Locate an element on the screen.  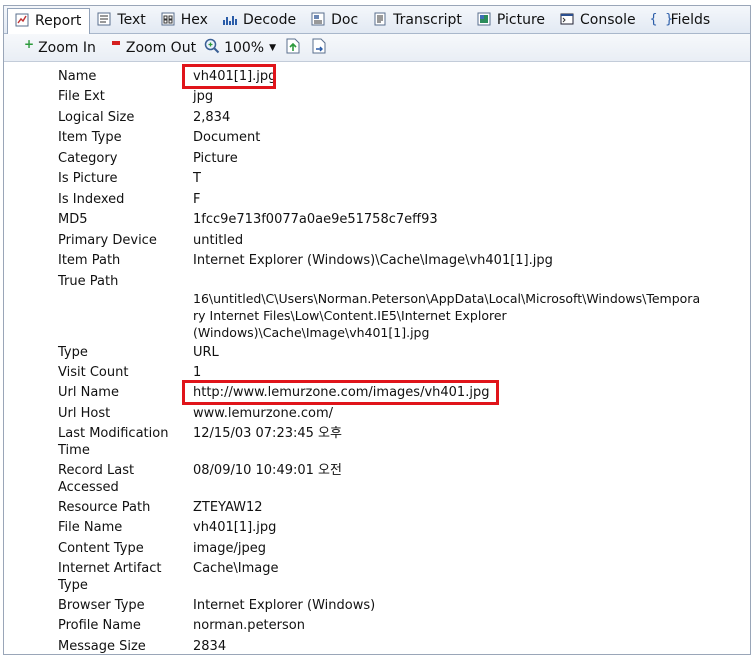
highlight-box-name is located at coordinates (229, 76).